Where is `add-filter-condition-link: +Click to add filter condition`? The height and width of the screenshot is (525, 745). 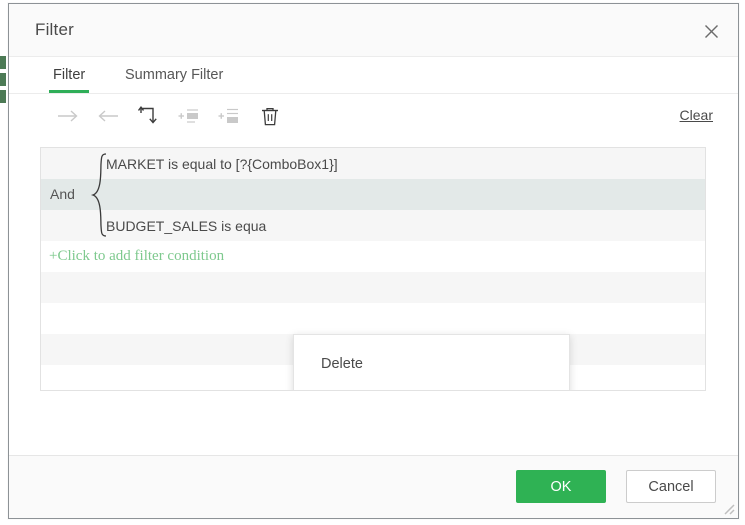 add-filter-condition-link: +Click to add filter condition is located at coordinates (136, 256).